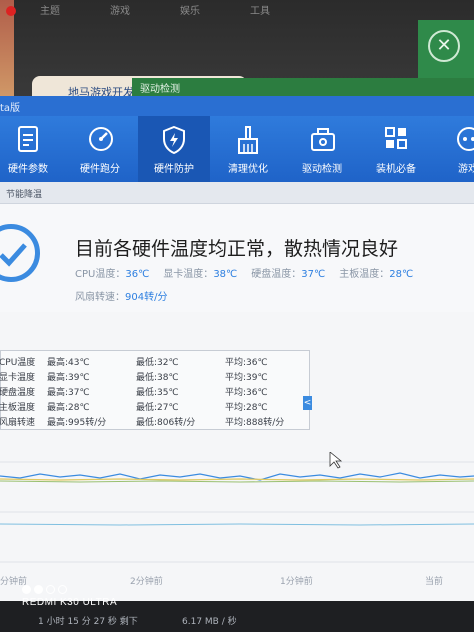 Image resolution: width=474 pixels, height=632 pixels. I want to click on device-watermark: REDMI K30 ULTRA, so click(70, 602).